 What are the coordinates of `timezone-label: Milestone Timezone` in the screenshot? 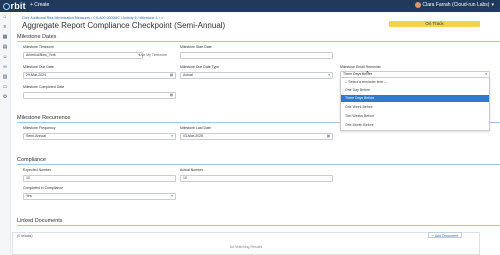 It's located at (39, 47).